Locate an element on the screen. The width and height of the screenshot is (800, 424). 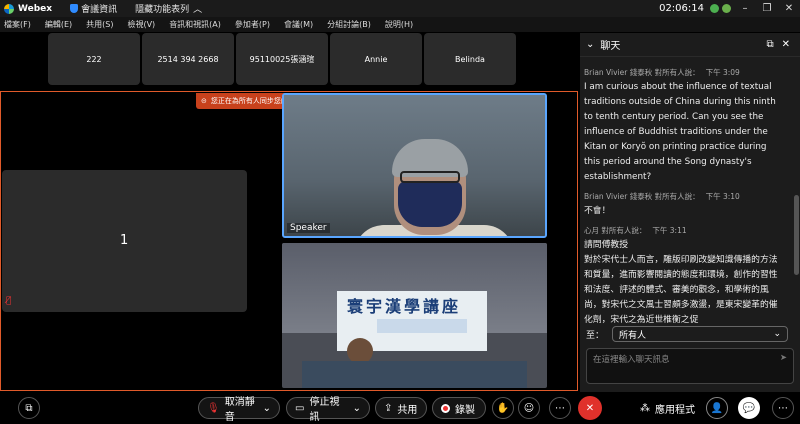
participant-thumbnail: 2514 394 2668 is located at coordinates (188, 59).